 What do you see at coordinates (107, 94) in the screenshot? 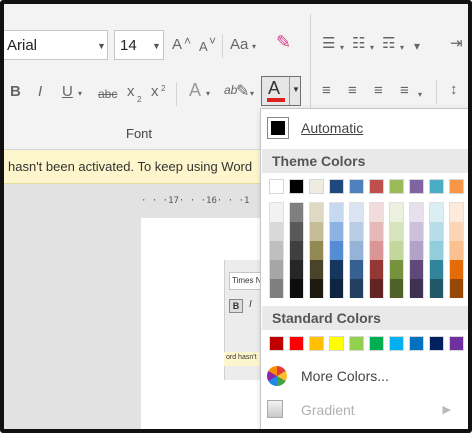
I see `strikethrough-button: abc` at bounding box center [107, 94].